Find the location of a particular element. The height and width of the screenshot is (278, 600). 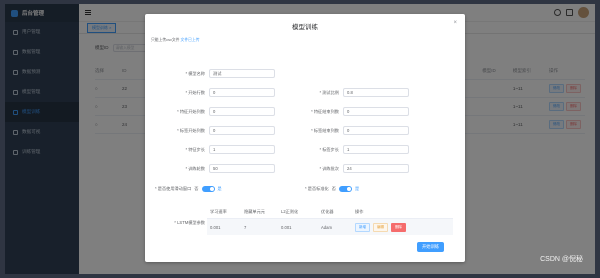

watermark: CSDN @倪秘 is located at coordinates (561, 259).